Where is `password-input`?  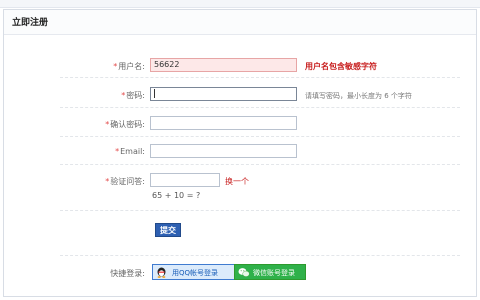 password-input is located at coordinates (223, 94).